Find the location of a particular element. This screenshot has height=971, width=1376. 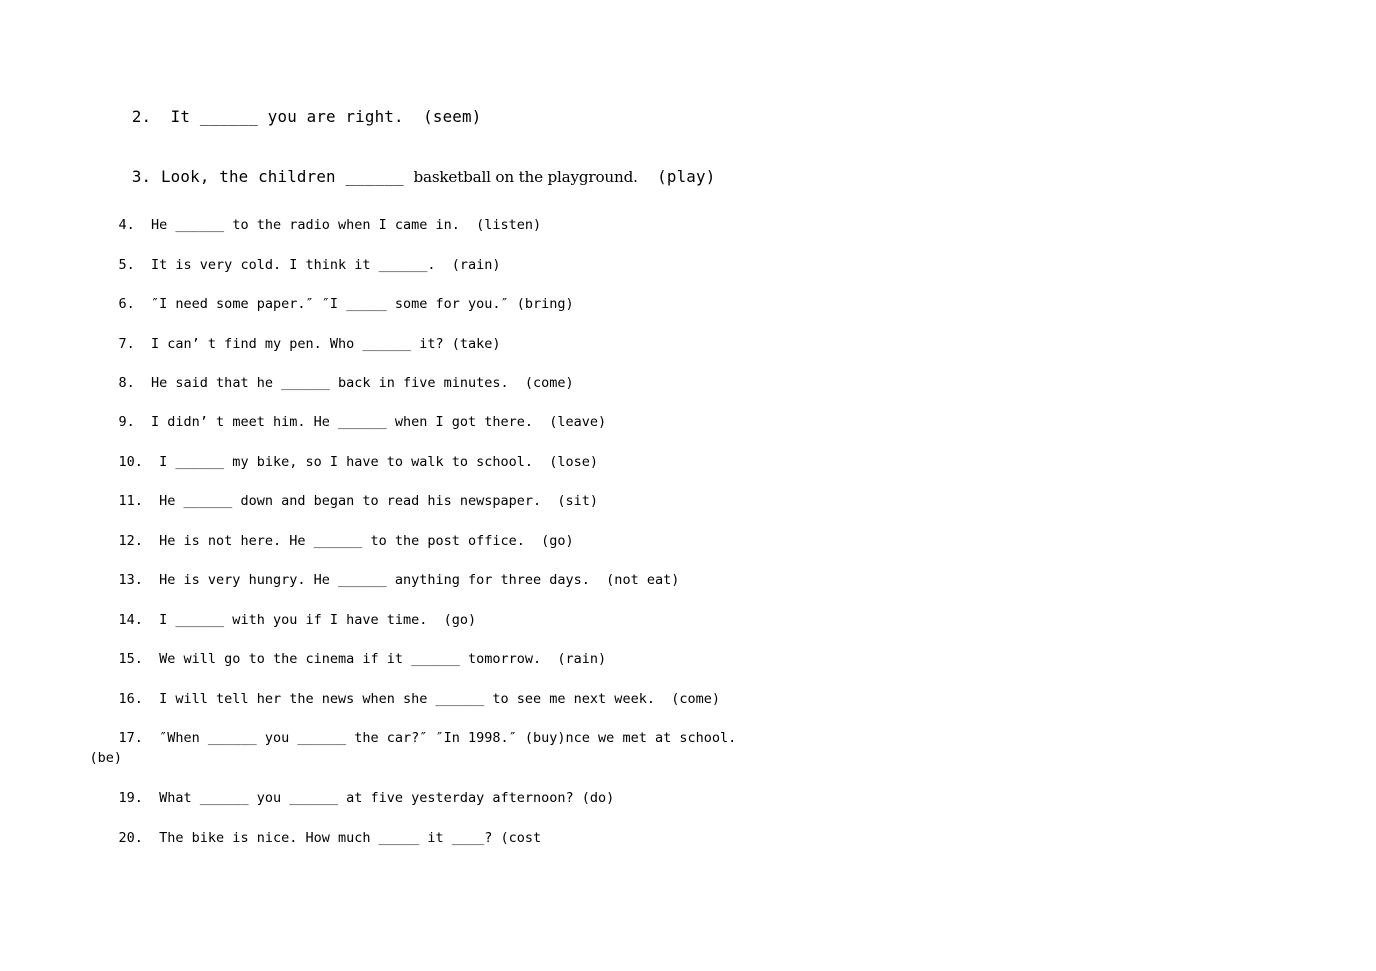

item-number: 11. is located at coordinates (130, 501).